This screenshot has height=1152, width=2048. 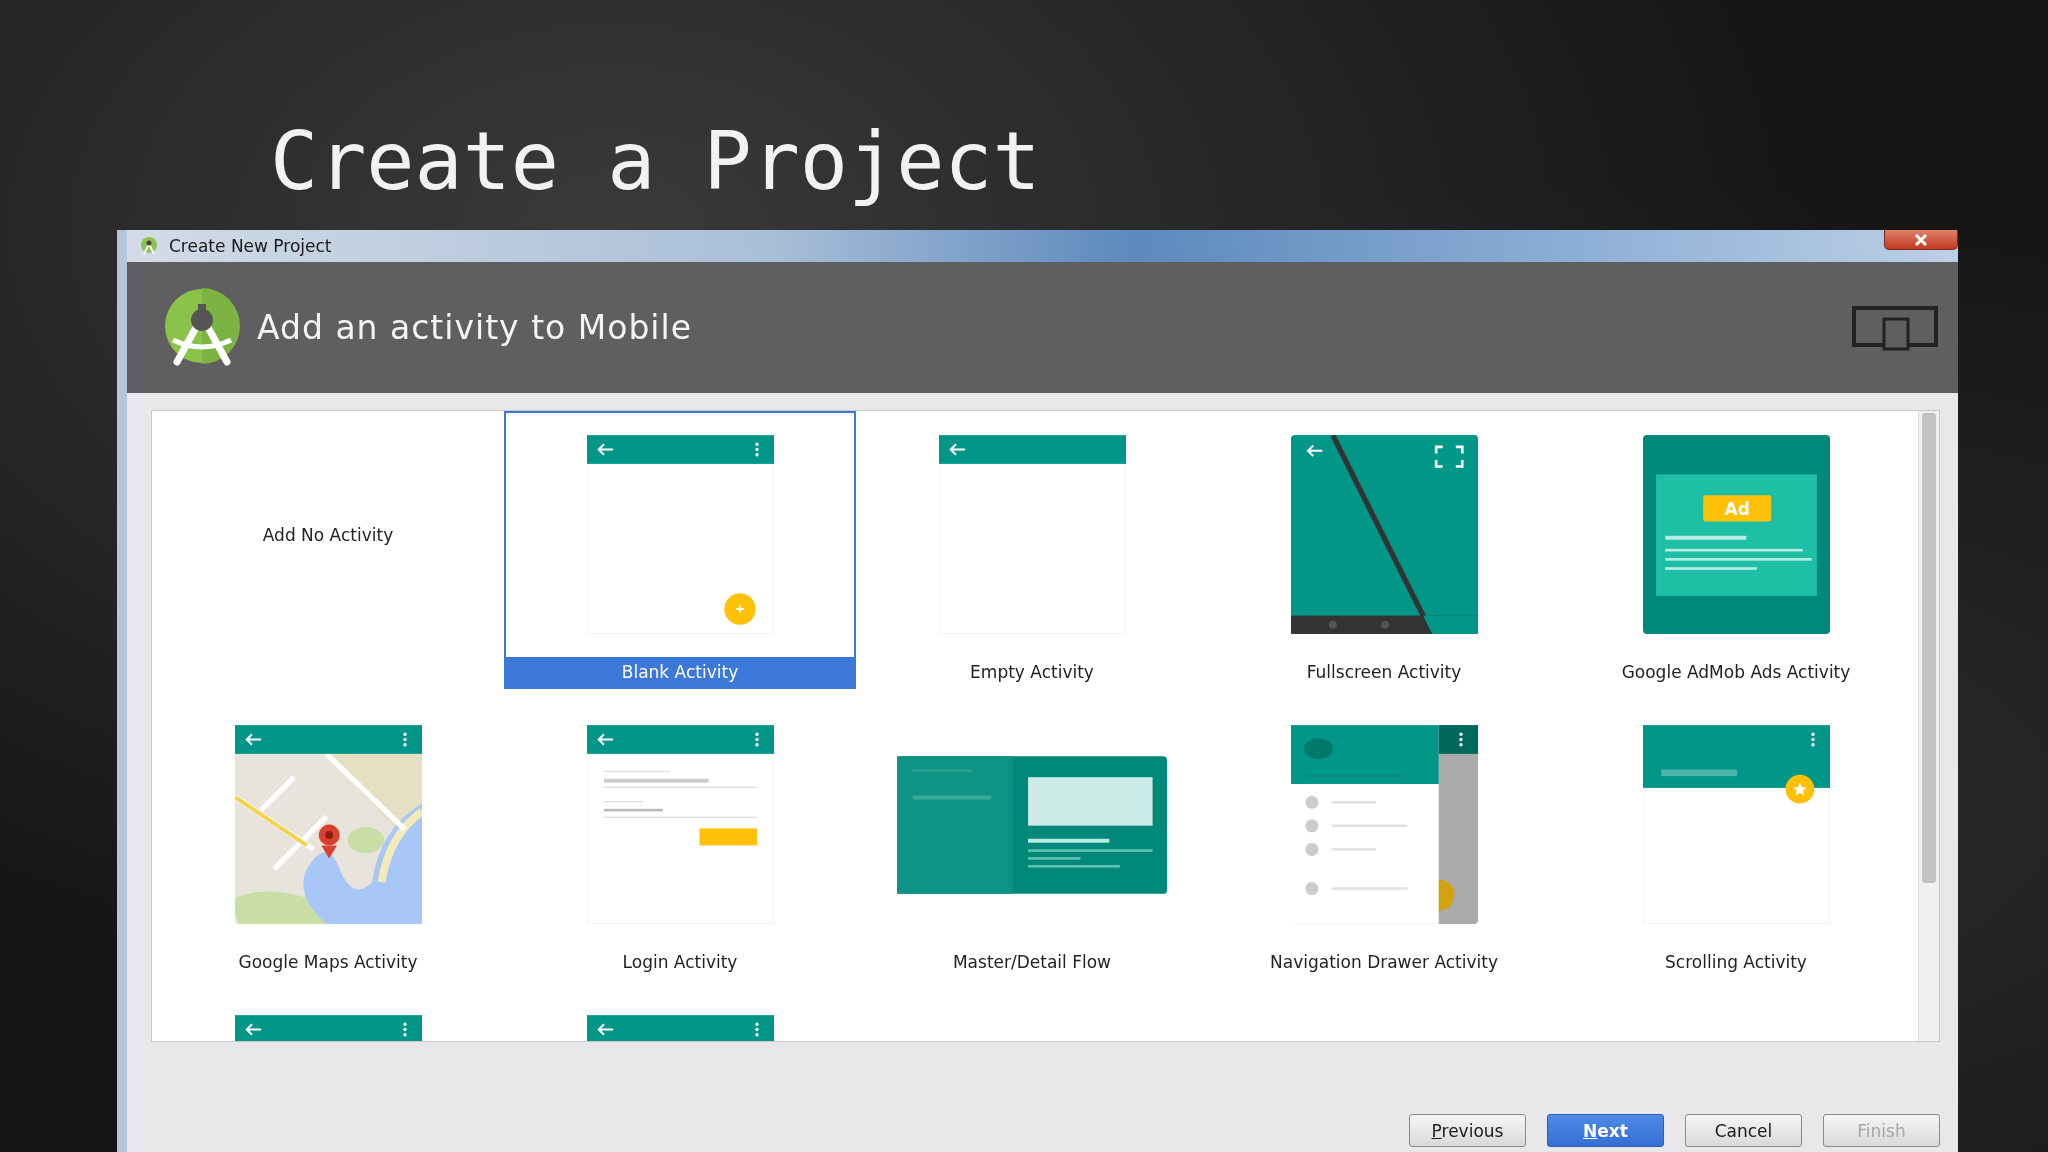 I want to click on activity-label: Fullscreen Activity, so click(x=1384, y=672).